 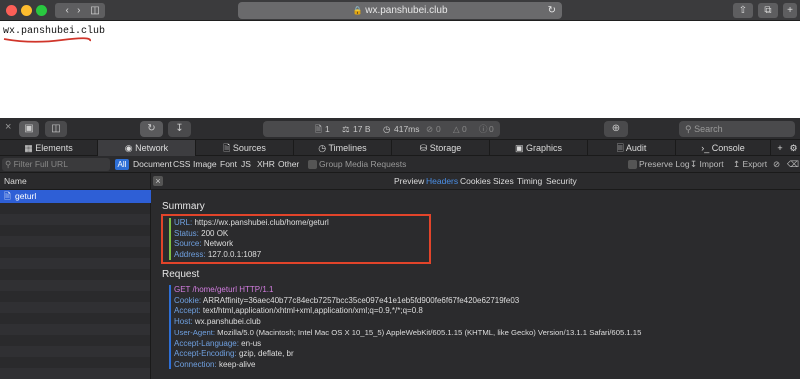 What do you see at coordinates (78, 10) in the screenshot?
I see `forward-icon: ›` at bounding box center [78, 10].